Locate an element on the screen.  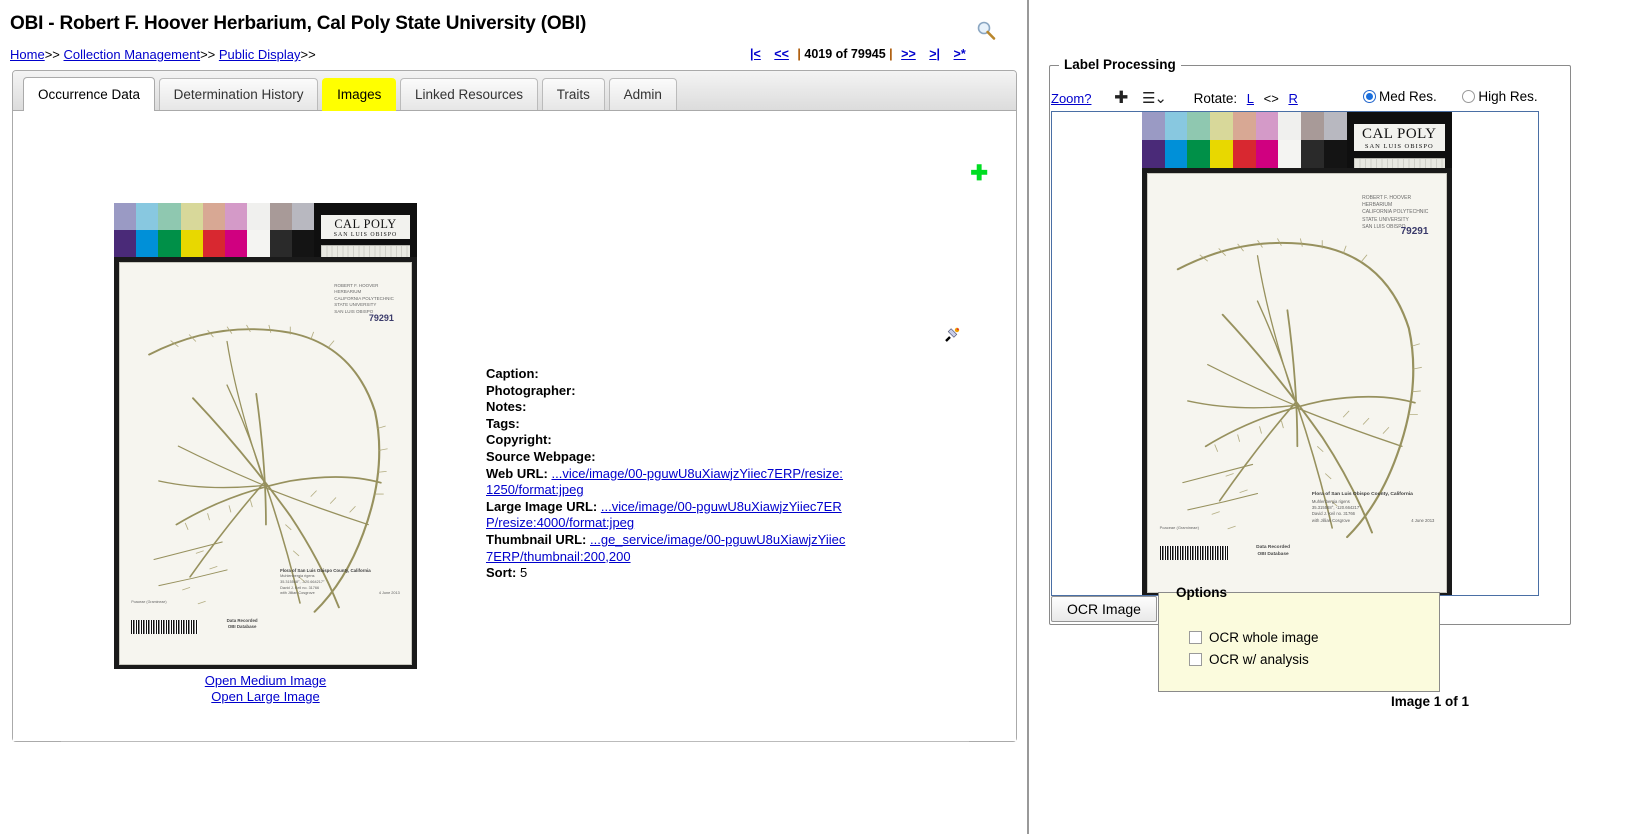
label-ocr-with-analysis: OCR w/ analysis is located at coordinates (1259, 659).